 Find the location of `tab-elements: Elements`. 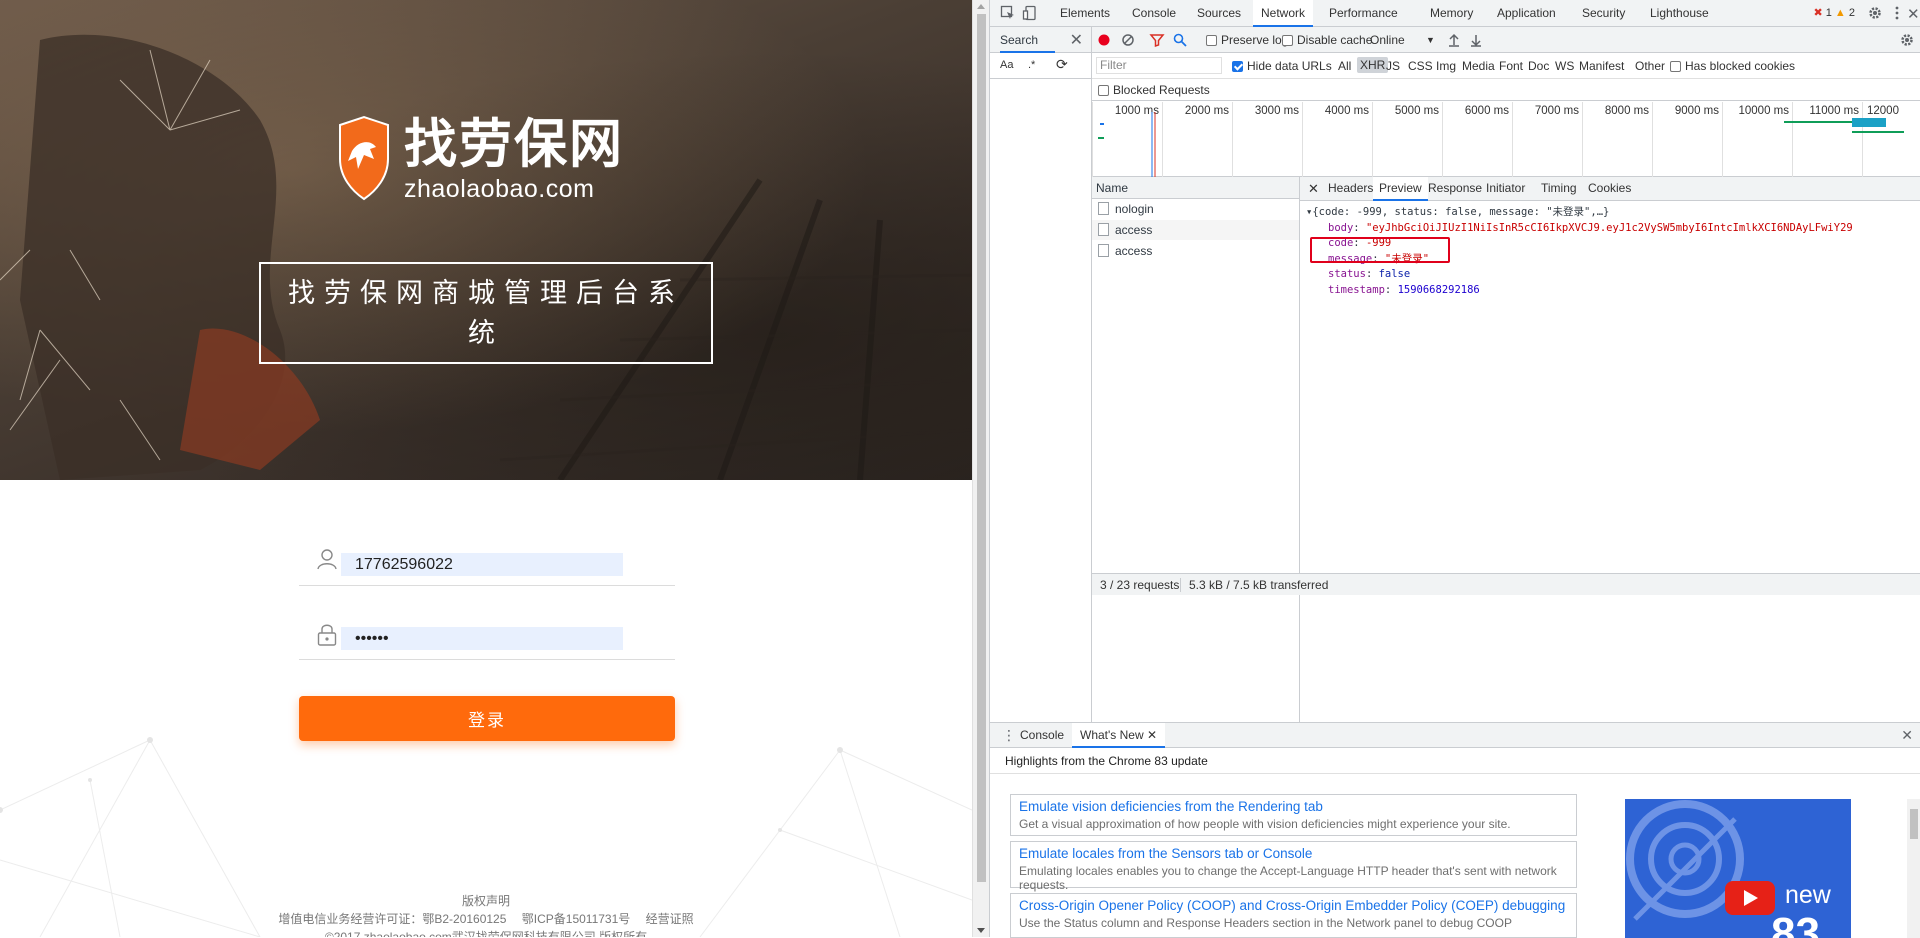

tab-elements: Elements is located at coordinates (1085, 13).